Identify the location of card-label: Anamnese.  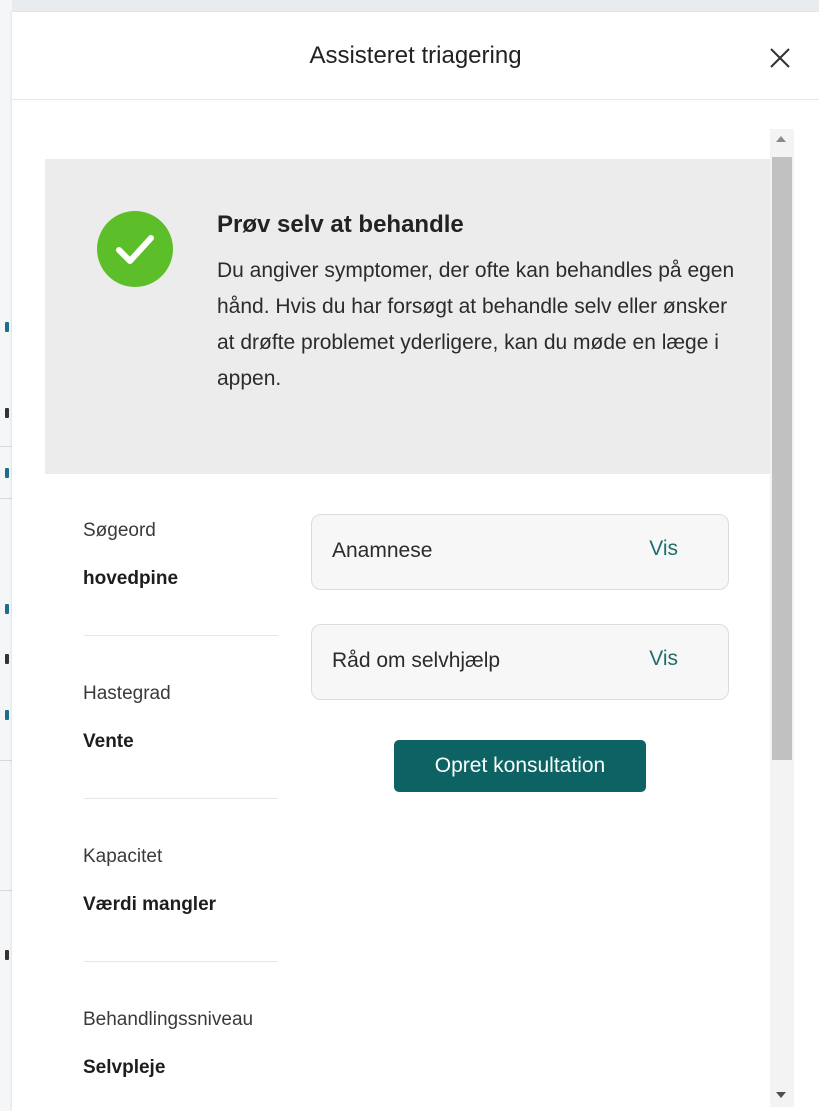
(382, 550).